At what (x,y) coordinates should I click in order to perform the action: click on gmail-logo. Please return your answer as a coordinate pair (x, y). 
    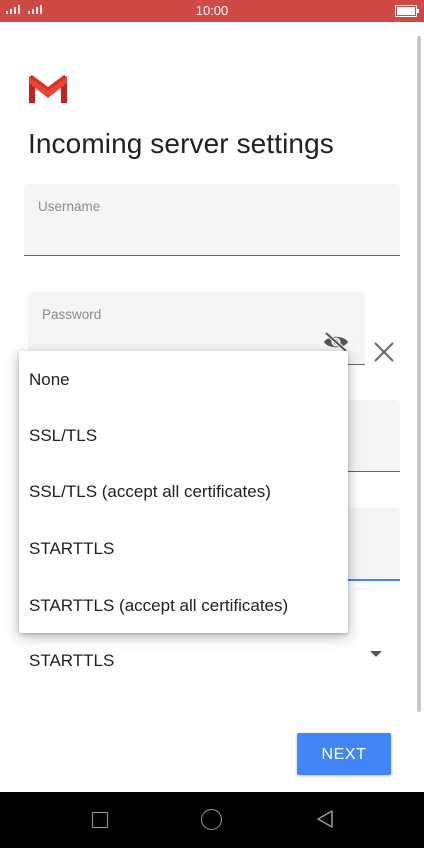
    Looking at the image, I should click on (48, 89).